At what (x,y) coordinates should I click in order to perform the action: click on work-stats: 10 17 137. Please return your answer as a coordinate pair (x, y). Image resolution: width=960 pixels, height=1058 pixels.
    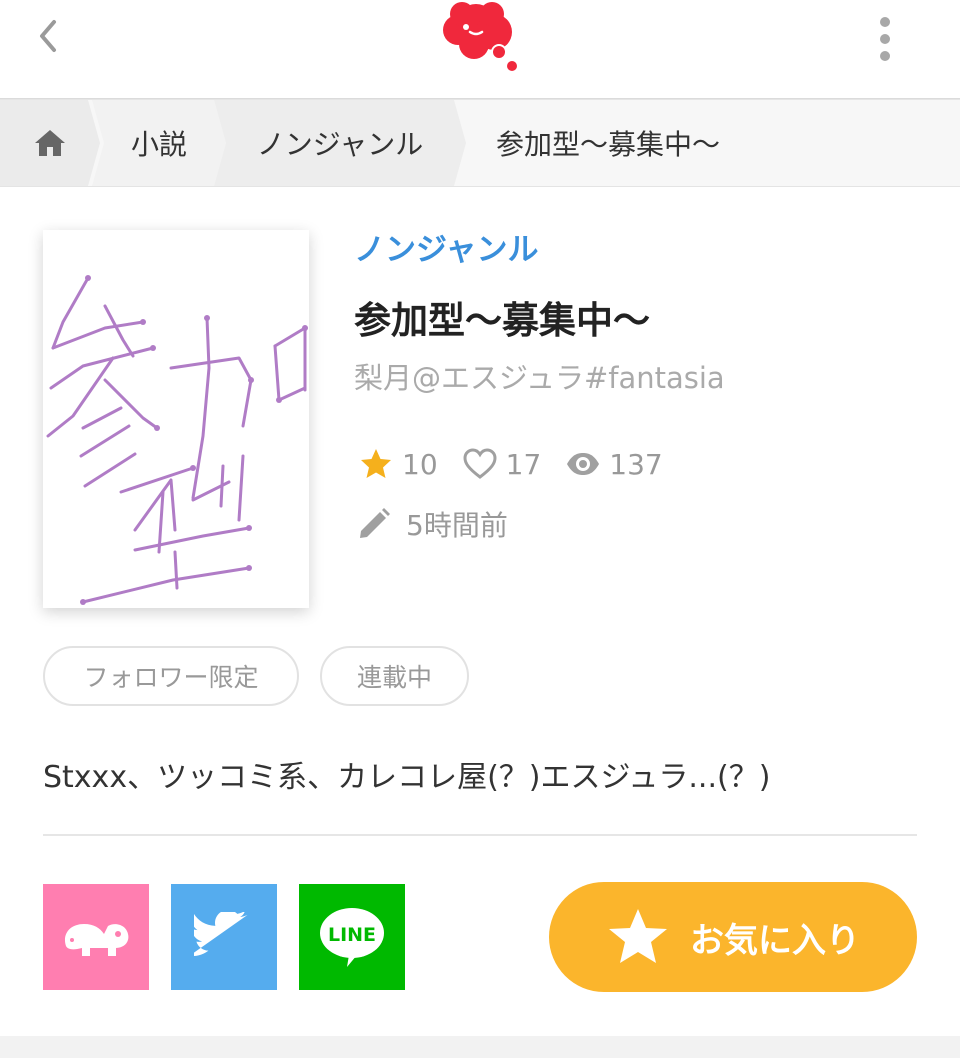
    Looking at the image, I should click on (522, 464).